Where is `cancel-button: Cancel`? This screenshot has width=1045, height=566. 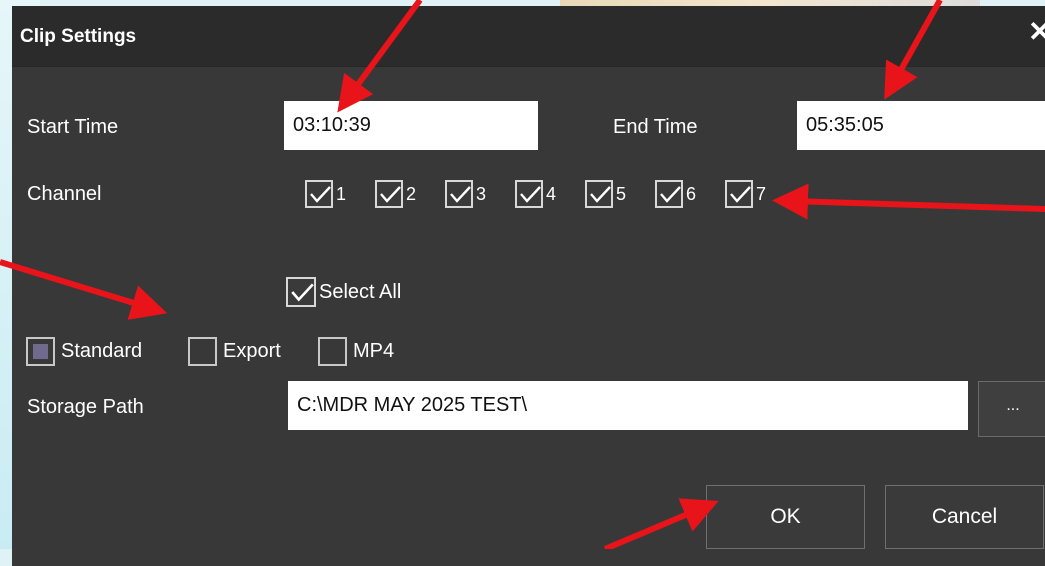
cancel-button: Cancel is located at coordinates (964, 517).